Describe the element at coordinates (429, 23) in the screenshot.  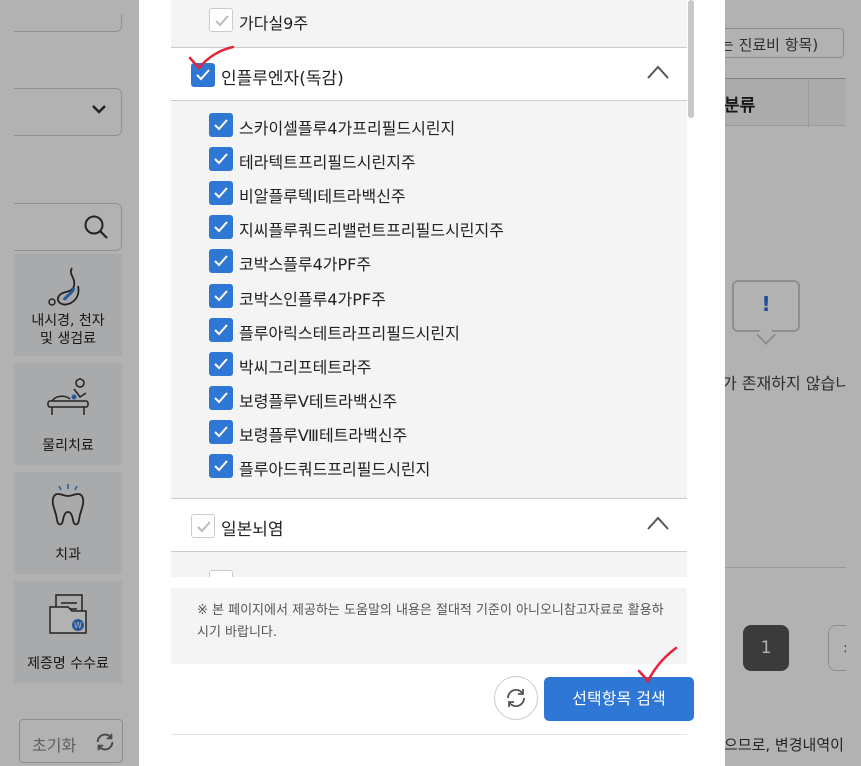
I see `previous-group-items: 가다실9주` at that location.